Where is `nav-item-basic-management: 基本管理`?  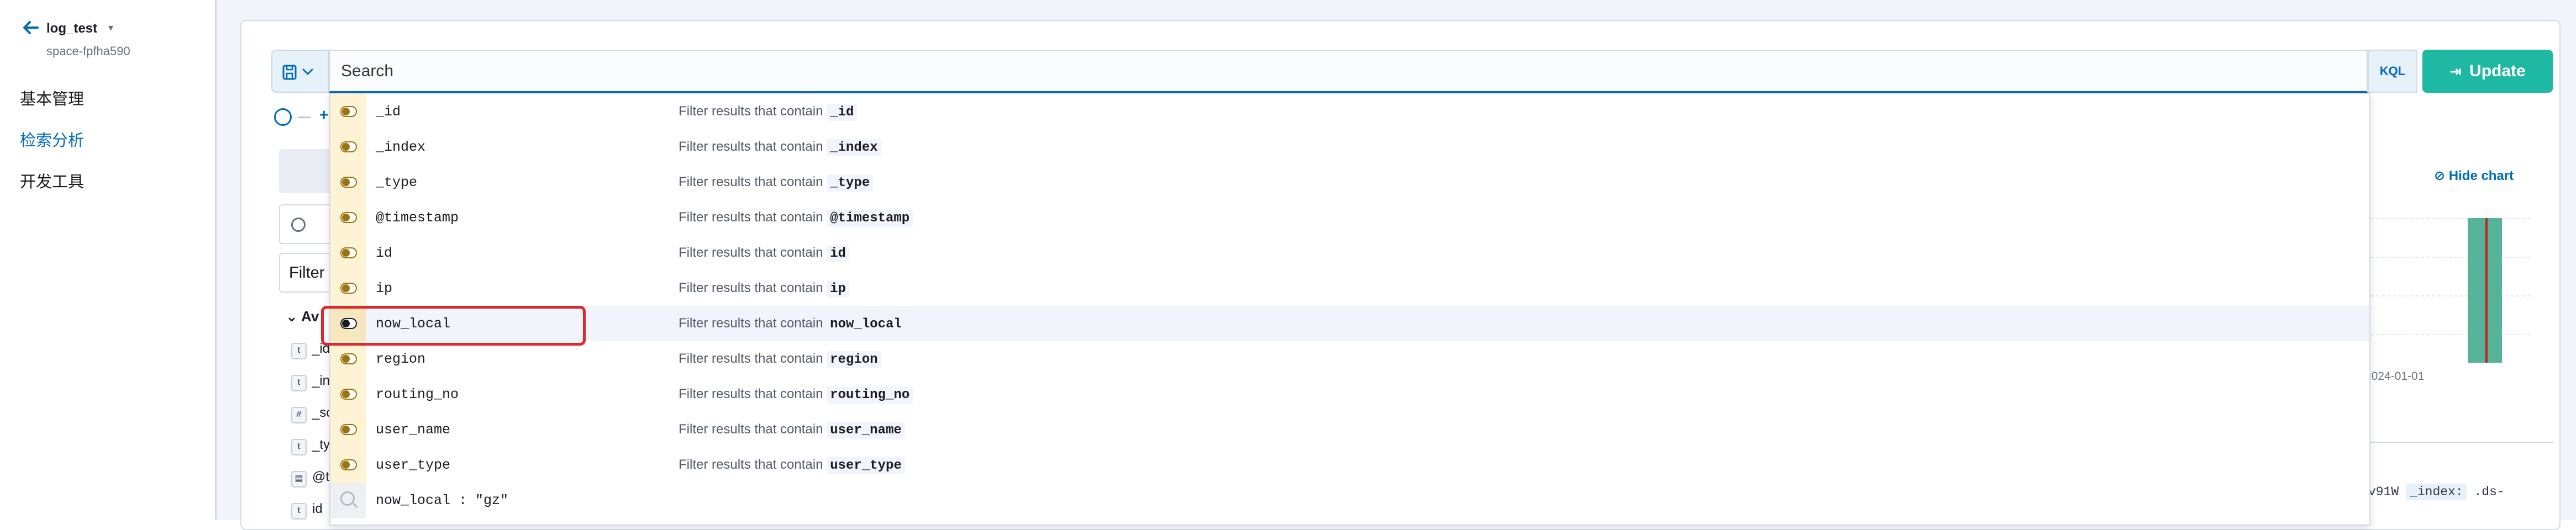
nav-item-basic-management: 基本管理 is located at coordinates (52, 98).